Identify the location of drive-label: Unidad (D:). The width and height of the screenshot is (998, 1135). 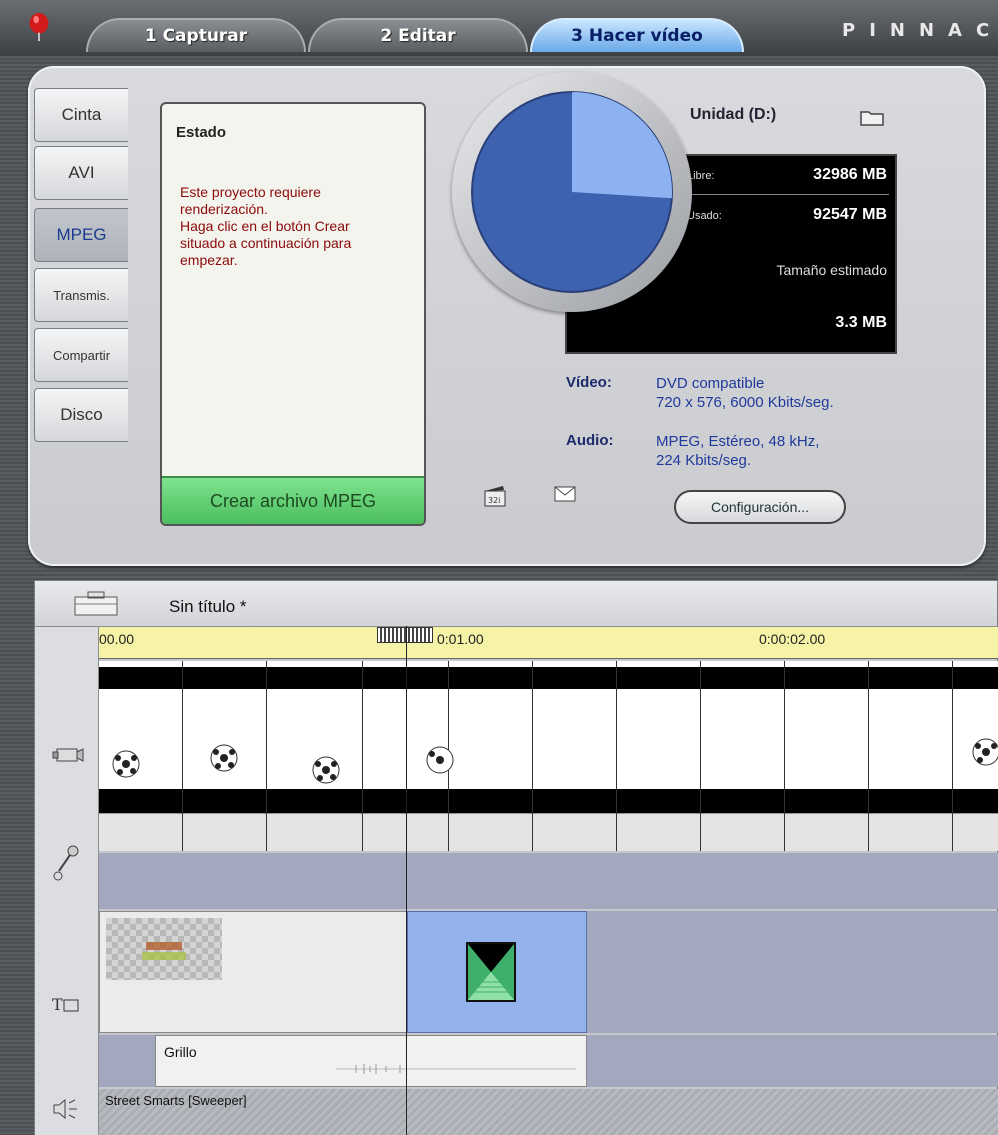
(733, 114).